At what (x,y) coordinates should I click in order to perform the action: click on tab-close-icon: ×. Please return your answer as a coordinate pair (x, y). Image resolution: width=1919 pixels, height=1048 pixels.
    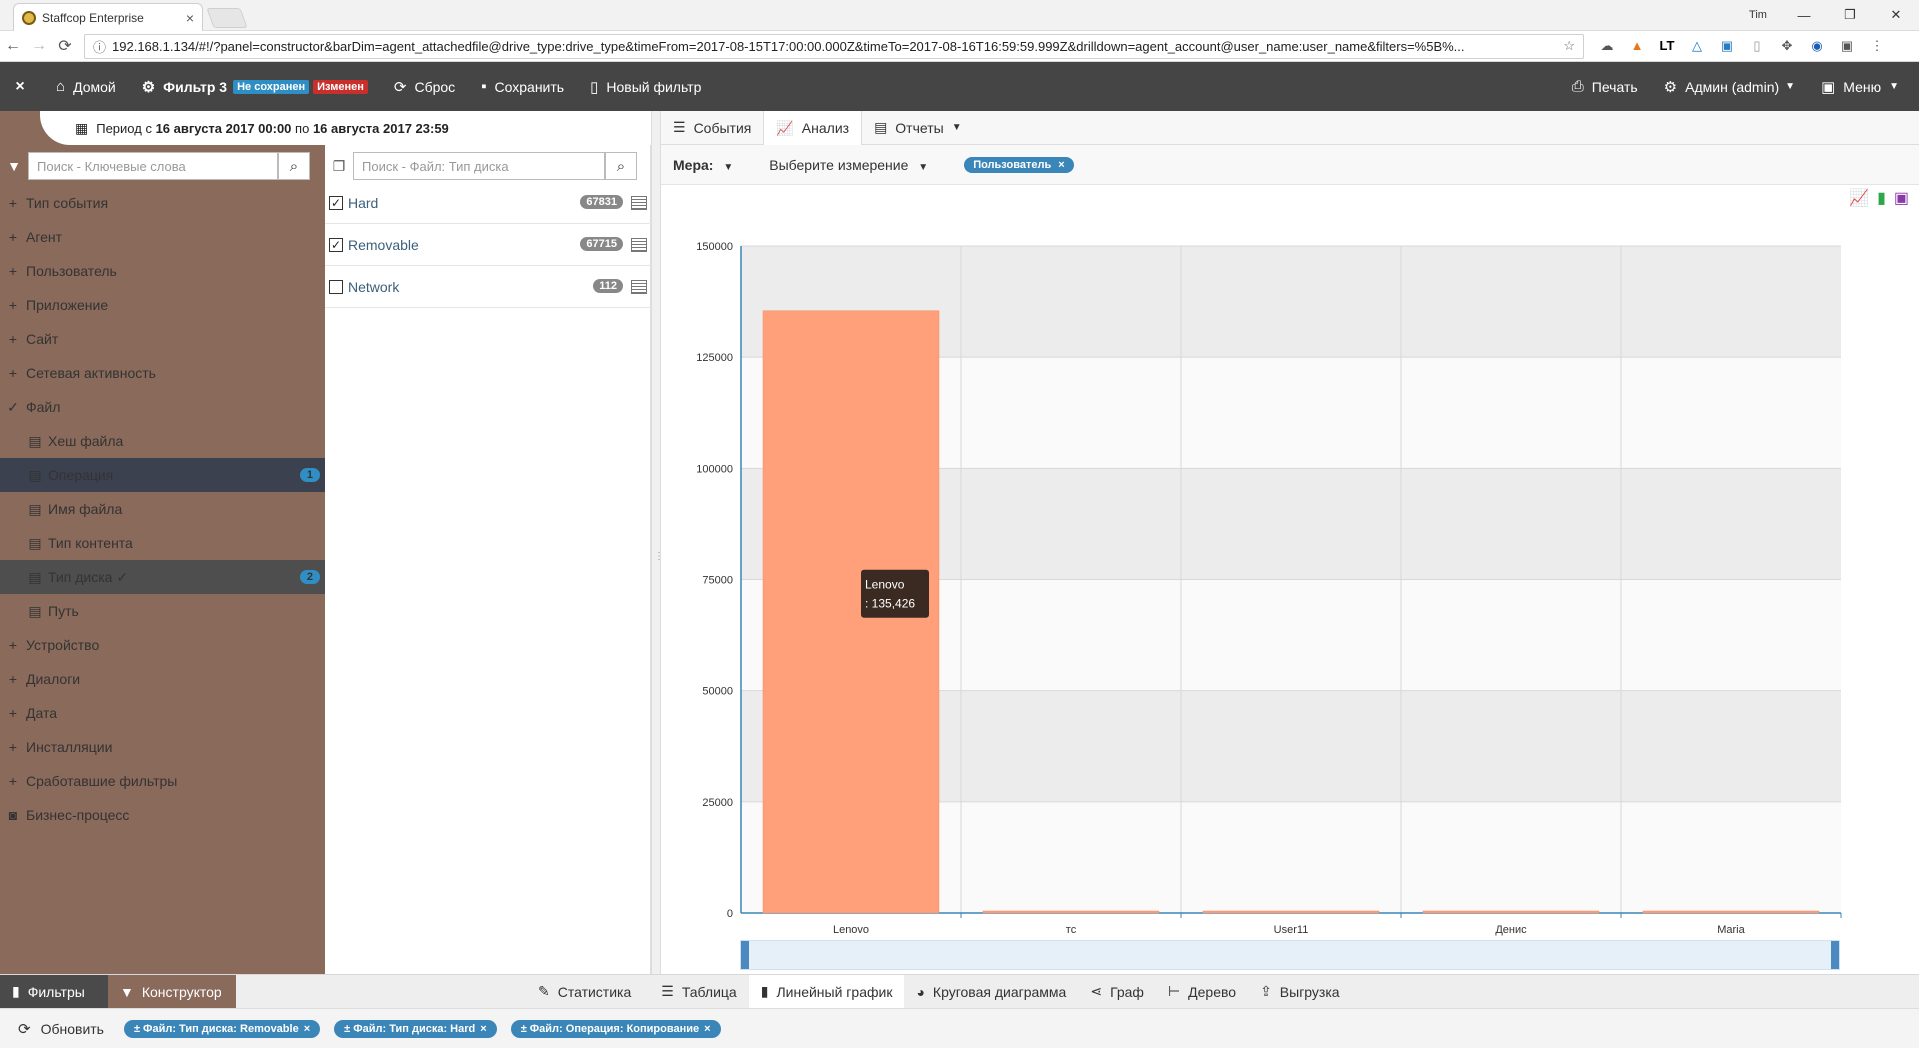
    Looking at the image, I should click on (190, 18).